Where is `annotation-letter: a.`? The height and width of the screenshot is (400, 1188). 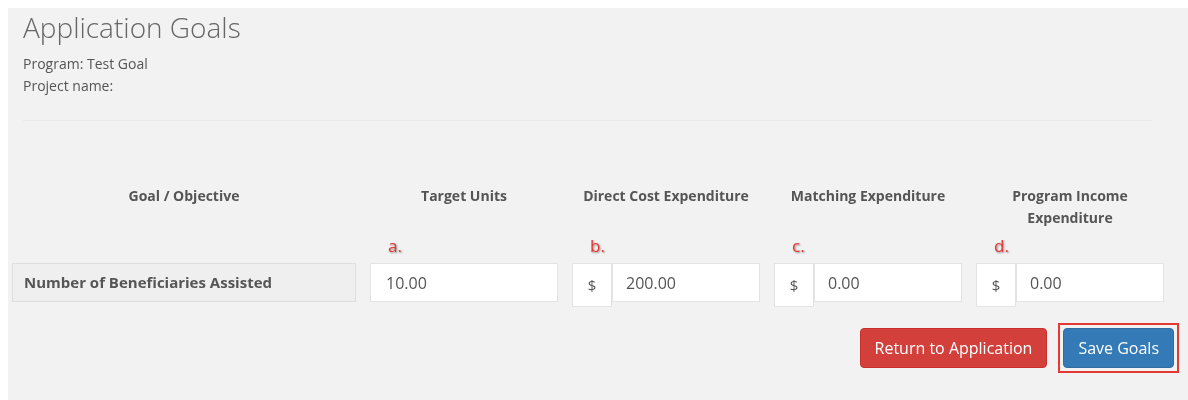
annotation-letter: a. is located at coordinates (395, 246).